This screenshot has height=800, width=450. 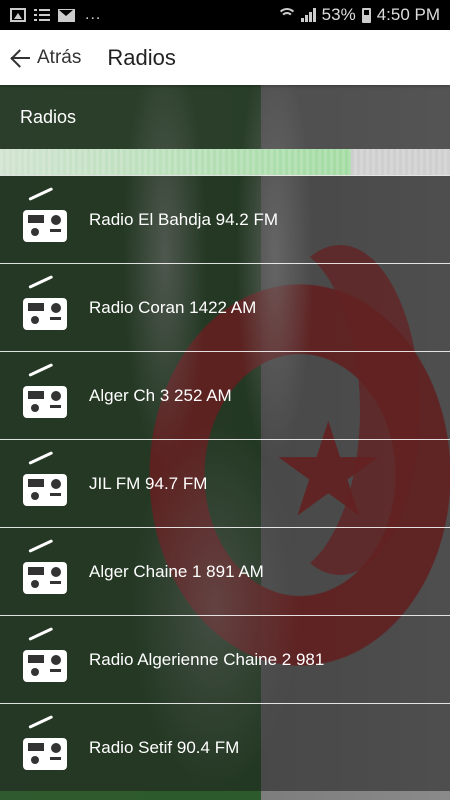 What do you see at coordinates (286, 15) in the screenshot?
I see `wifi-icon` at bounding box center [286, 15].